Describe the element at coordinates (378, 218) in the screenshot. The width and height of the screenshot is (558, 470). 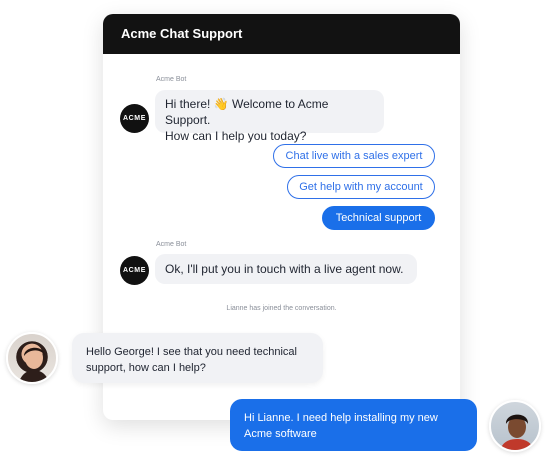
I see `quick-reply-technical: Technical support` at that location.